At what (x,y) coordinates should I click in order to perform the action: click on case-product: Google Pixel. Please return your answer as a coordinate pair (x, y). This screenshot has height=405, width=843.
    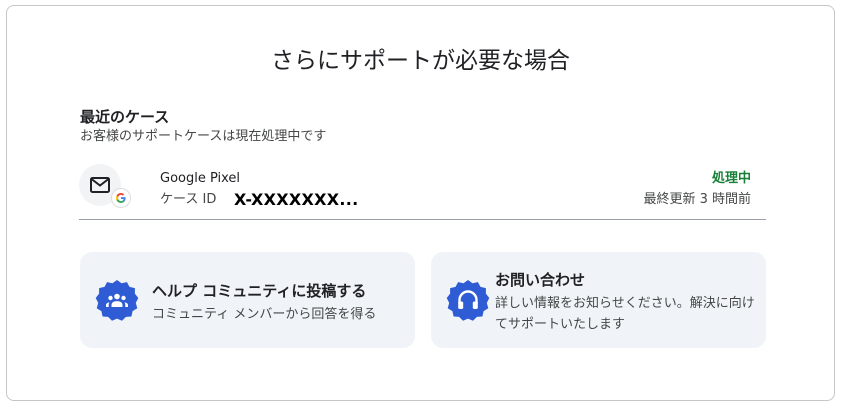
    Looking at the image, I should click on (200, 178).